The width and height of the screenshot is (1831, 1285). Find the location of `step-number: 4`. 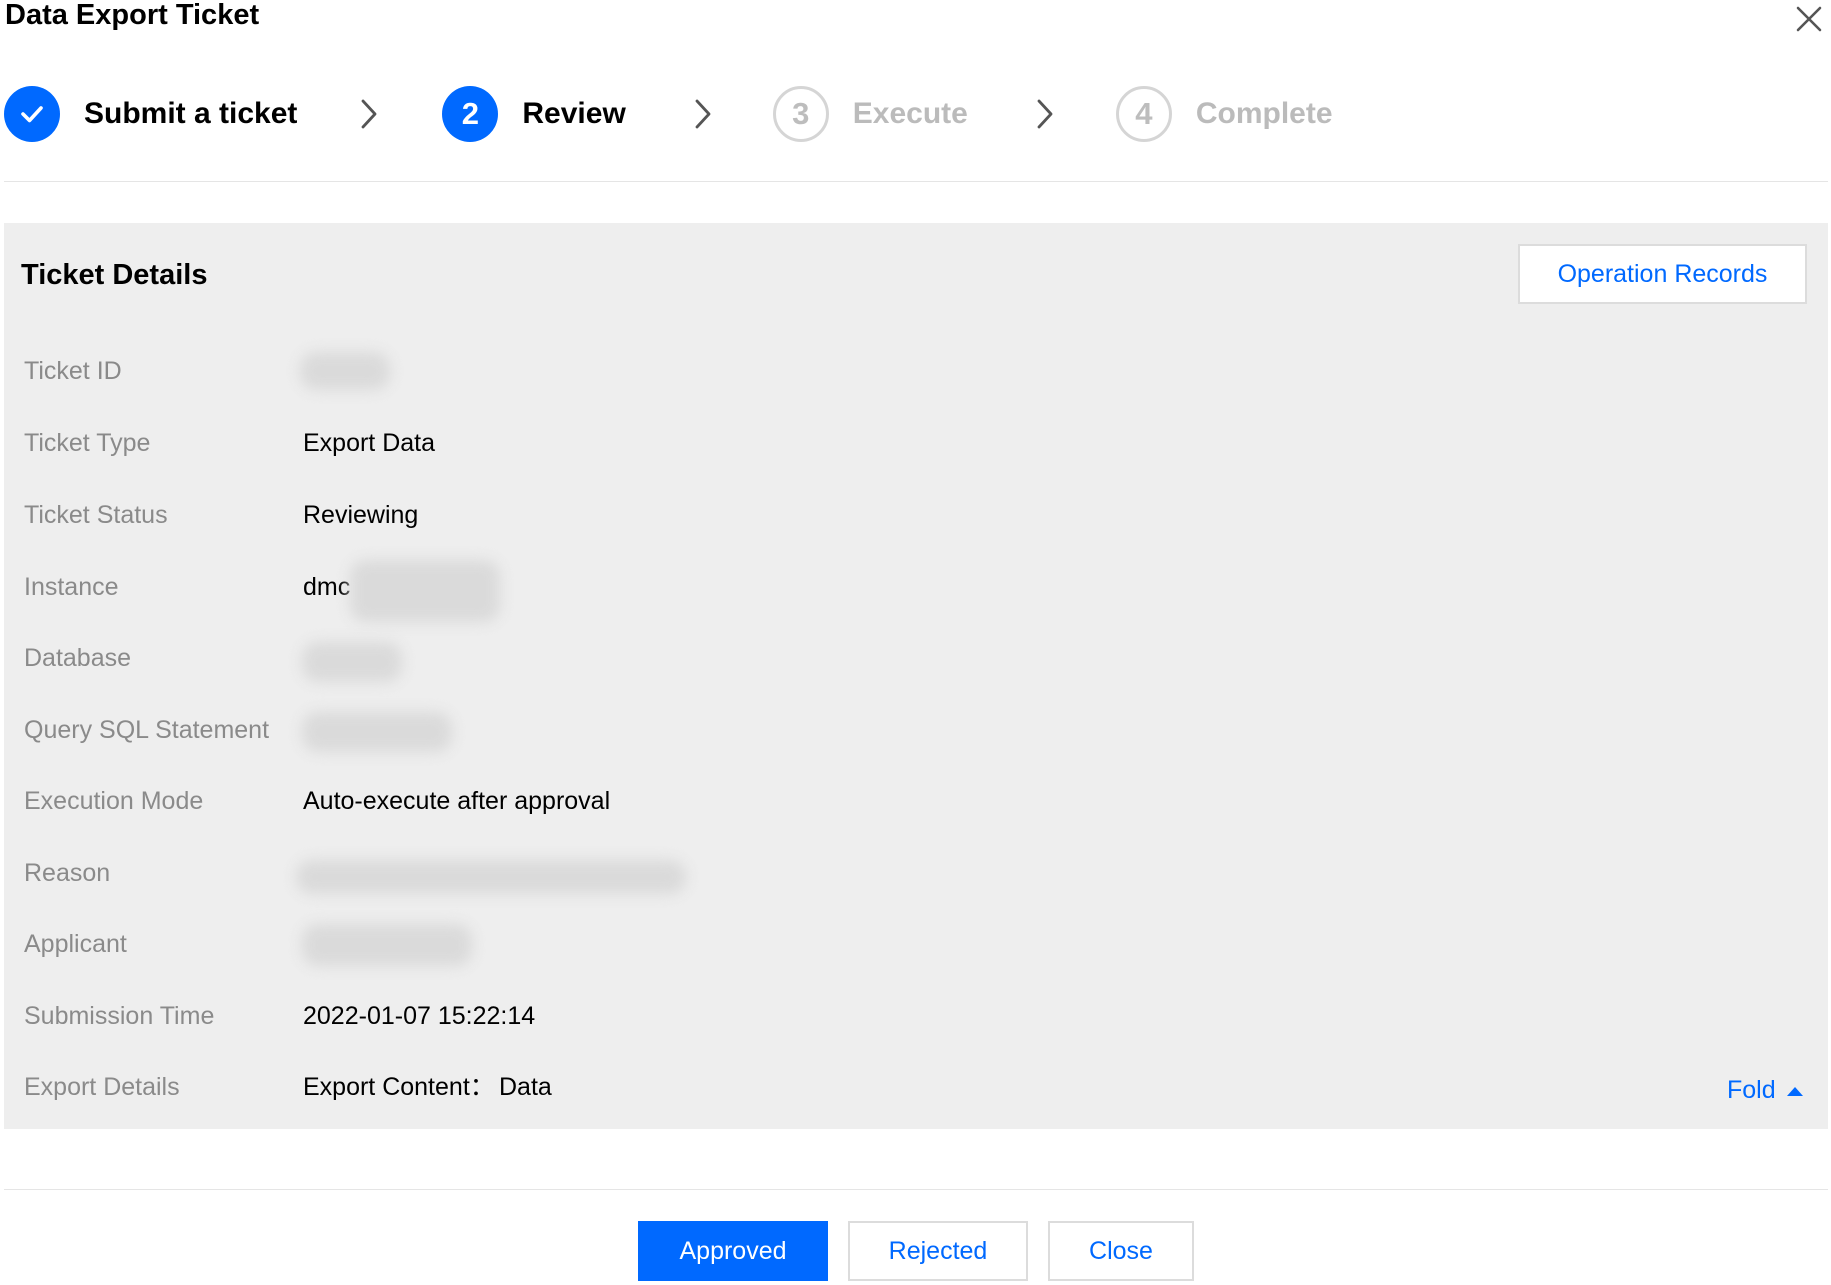

step-number: 4 is located at coordinates (1143, 114).